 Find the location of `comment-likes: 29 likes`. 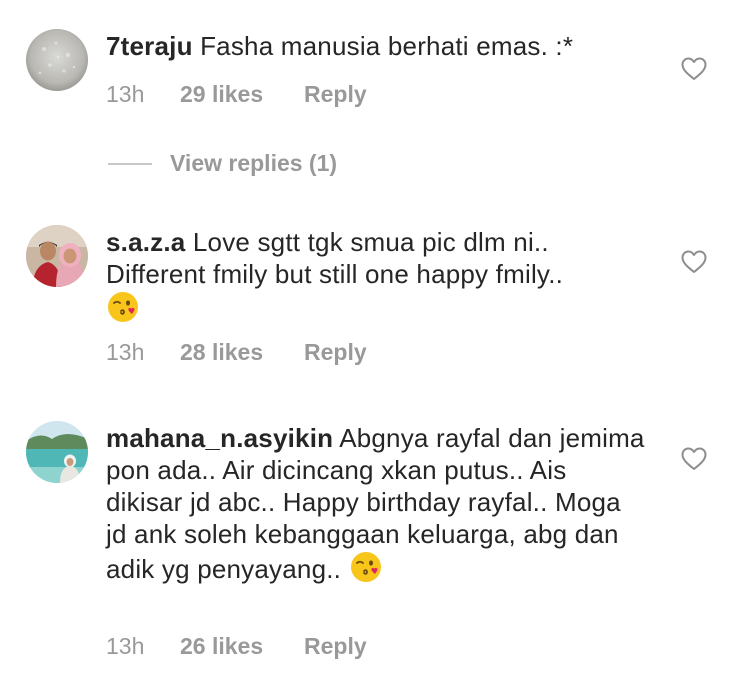

comment-likes: 29 likes is located at coordinates (242, 94).